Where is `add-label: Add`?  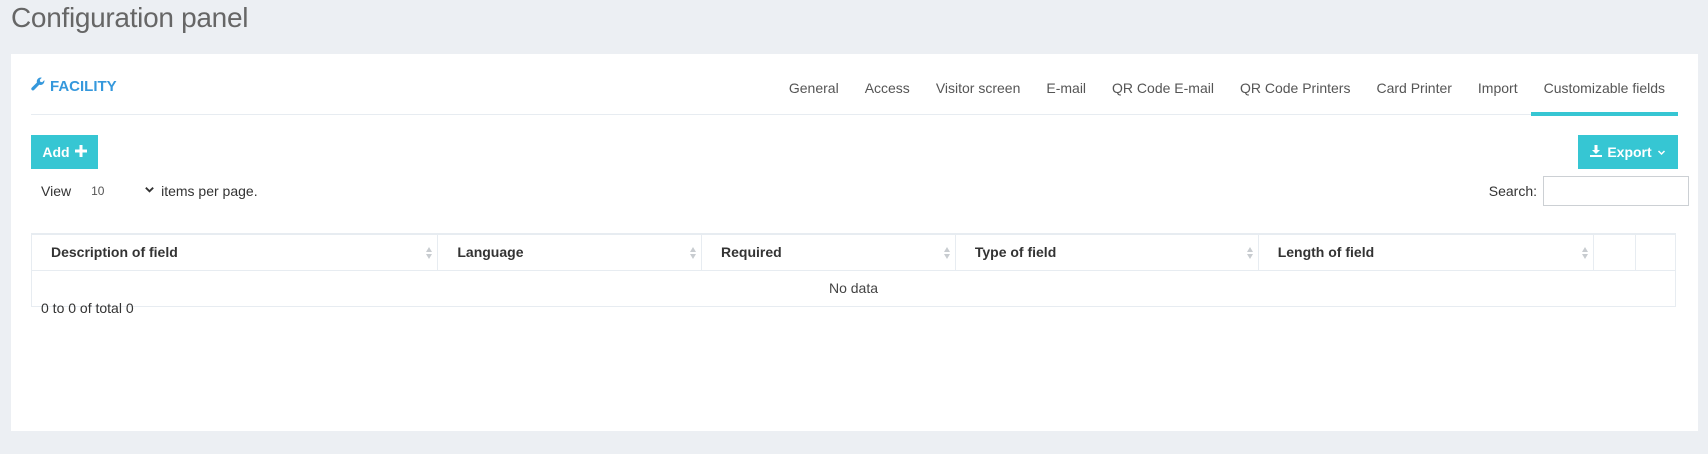
add-label: Add is located at coordinates (56, 152).